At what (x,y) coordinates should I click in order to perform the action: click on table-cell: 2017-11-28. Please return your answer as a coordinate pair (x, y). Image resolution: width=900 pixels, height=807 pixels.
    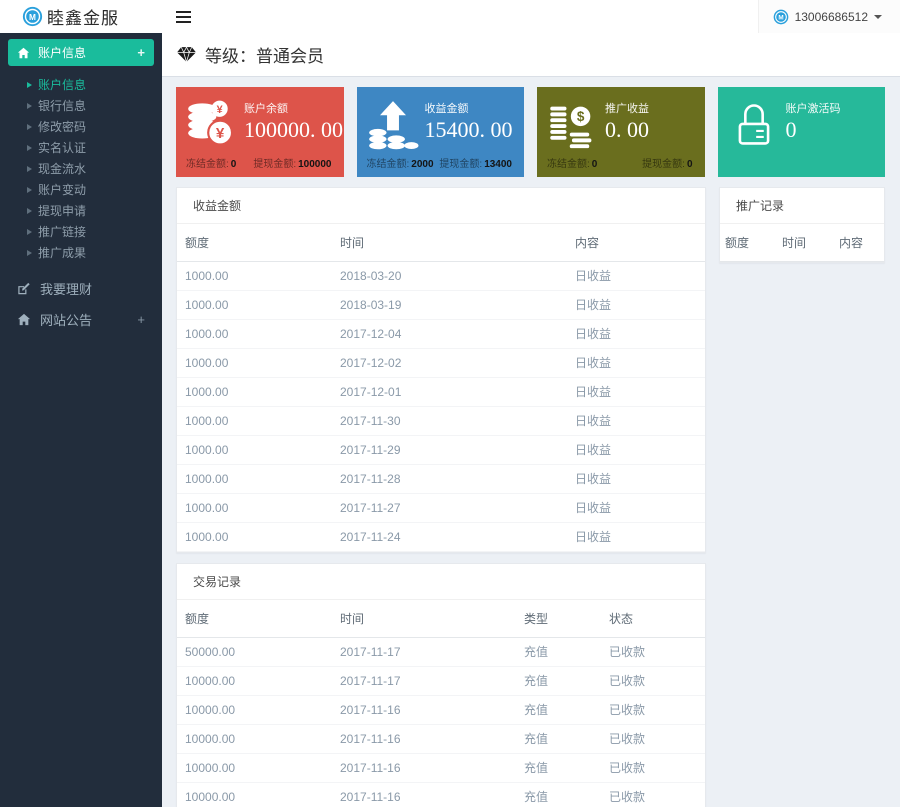
    Looking at the image, I should click on (449, 479).